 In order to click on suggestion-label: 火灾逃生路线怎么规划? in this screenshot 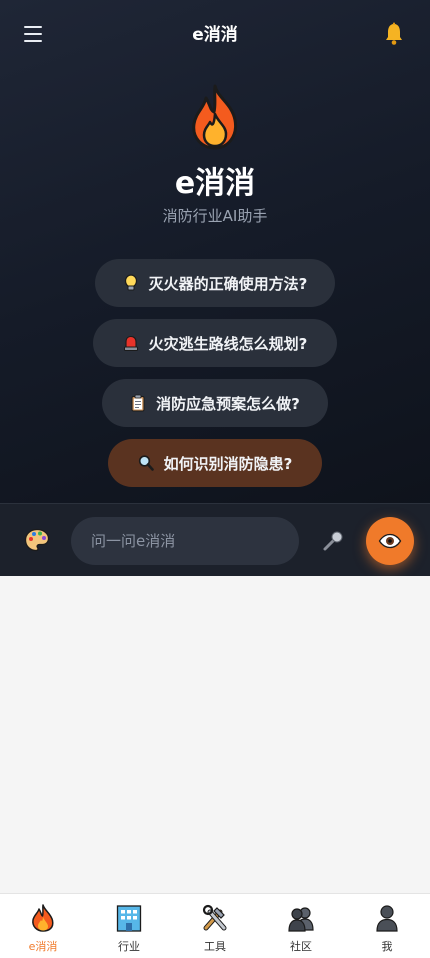, I will do `click(228, 343)`.